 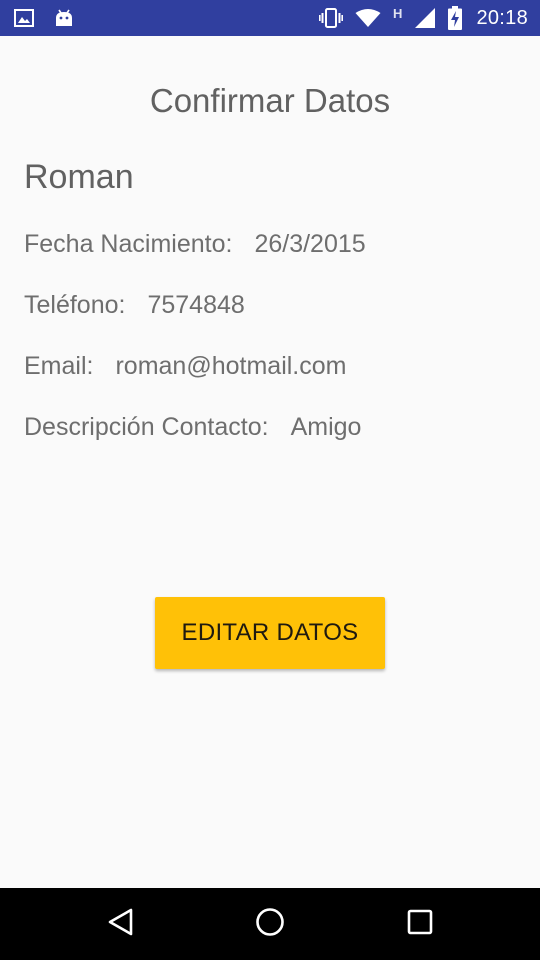 I want to click on status-bar-system: H 20:18, so click(x=423, y=18).